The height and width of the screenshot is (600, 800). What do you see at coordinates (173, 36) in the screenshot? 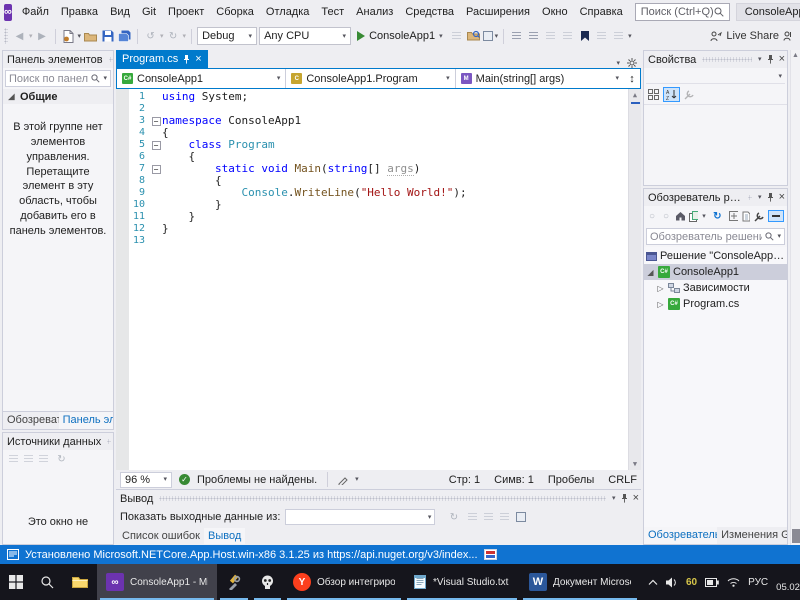
I see `redo-icon: ↻` at bounding box center [173, 36].